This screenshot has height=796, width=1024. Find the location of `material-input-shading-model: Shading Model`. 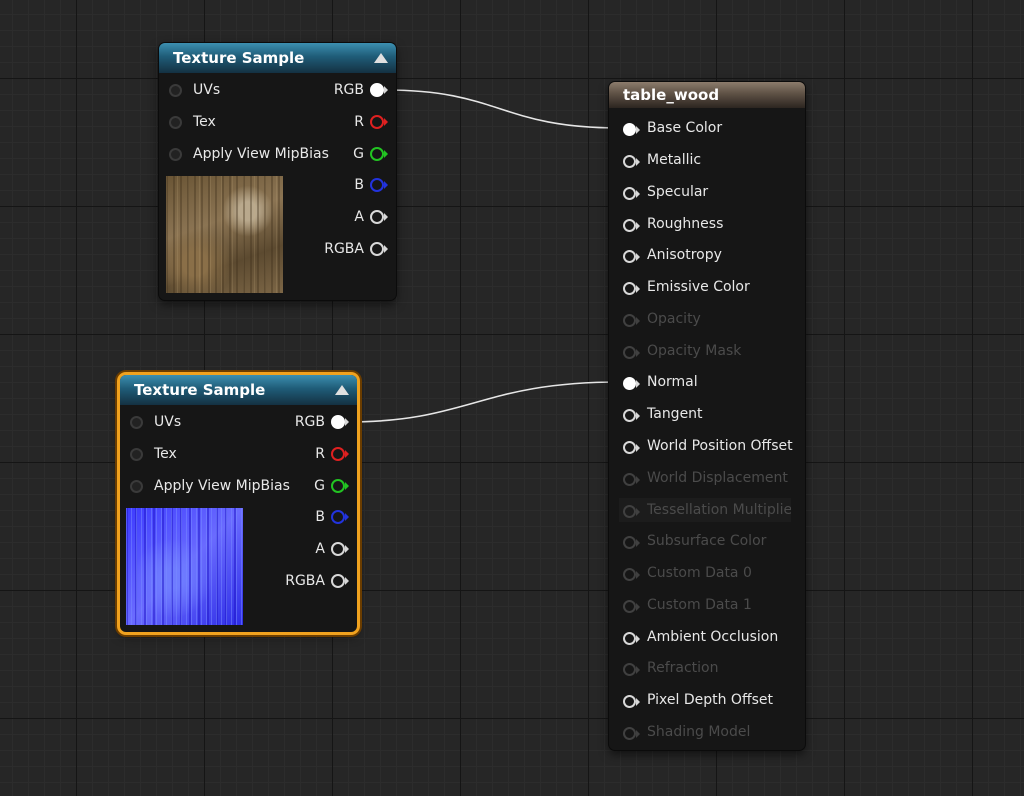

material-input-shading-model: Shading Model is located at coordinates (707, 732).